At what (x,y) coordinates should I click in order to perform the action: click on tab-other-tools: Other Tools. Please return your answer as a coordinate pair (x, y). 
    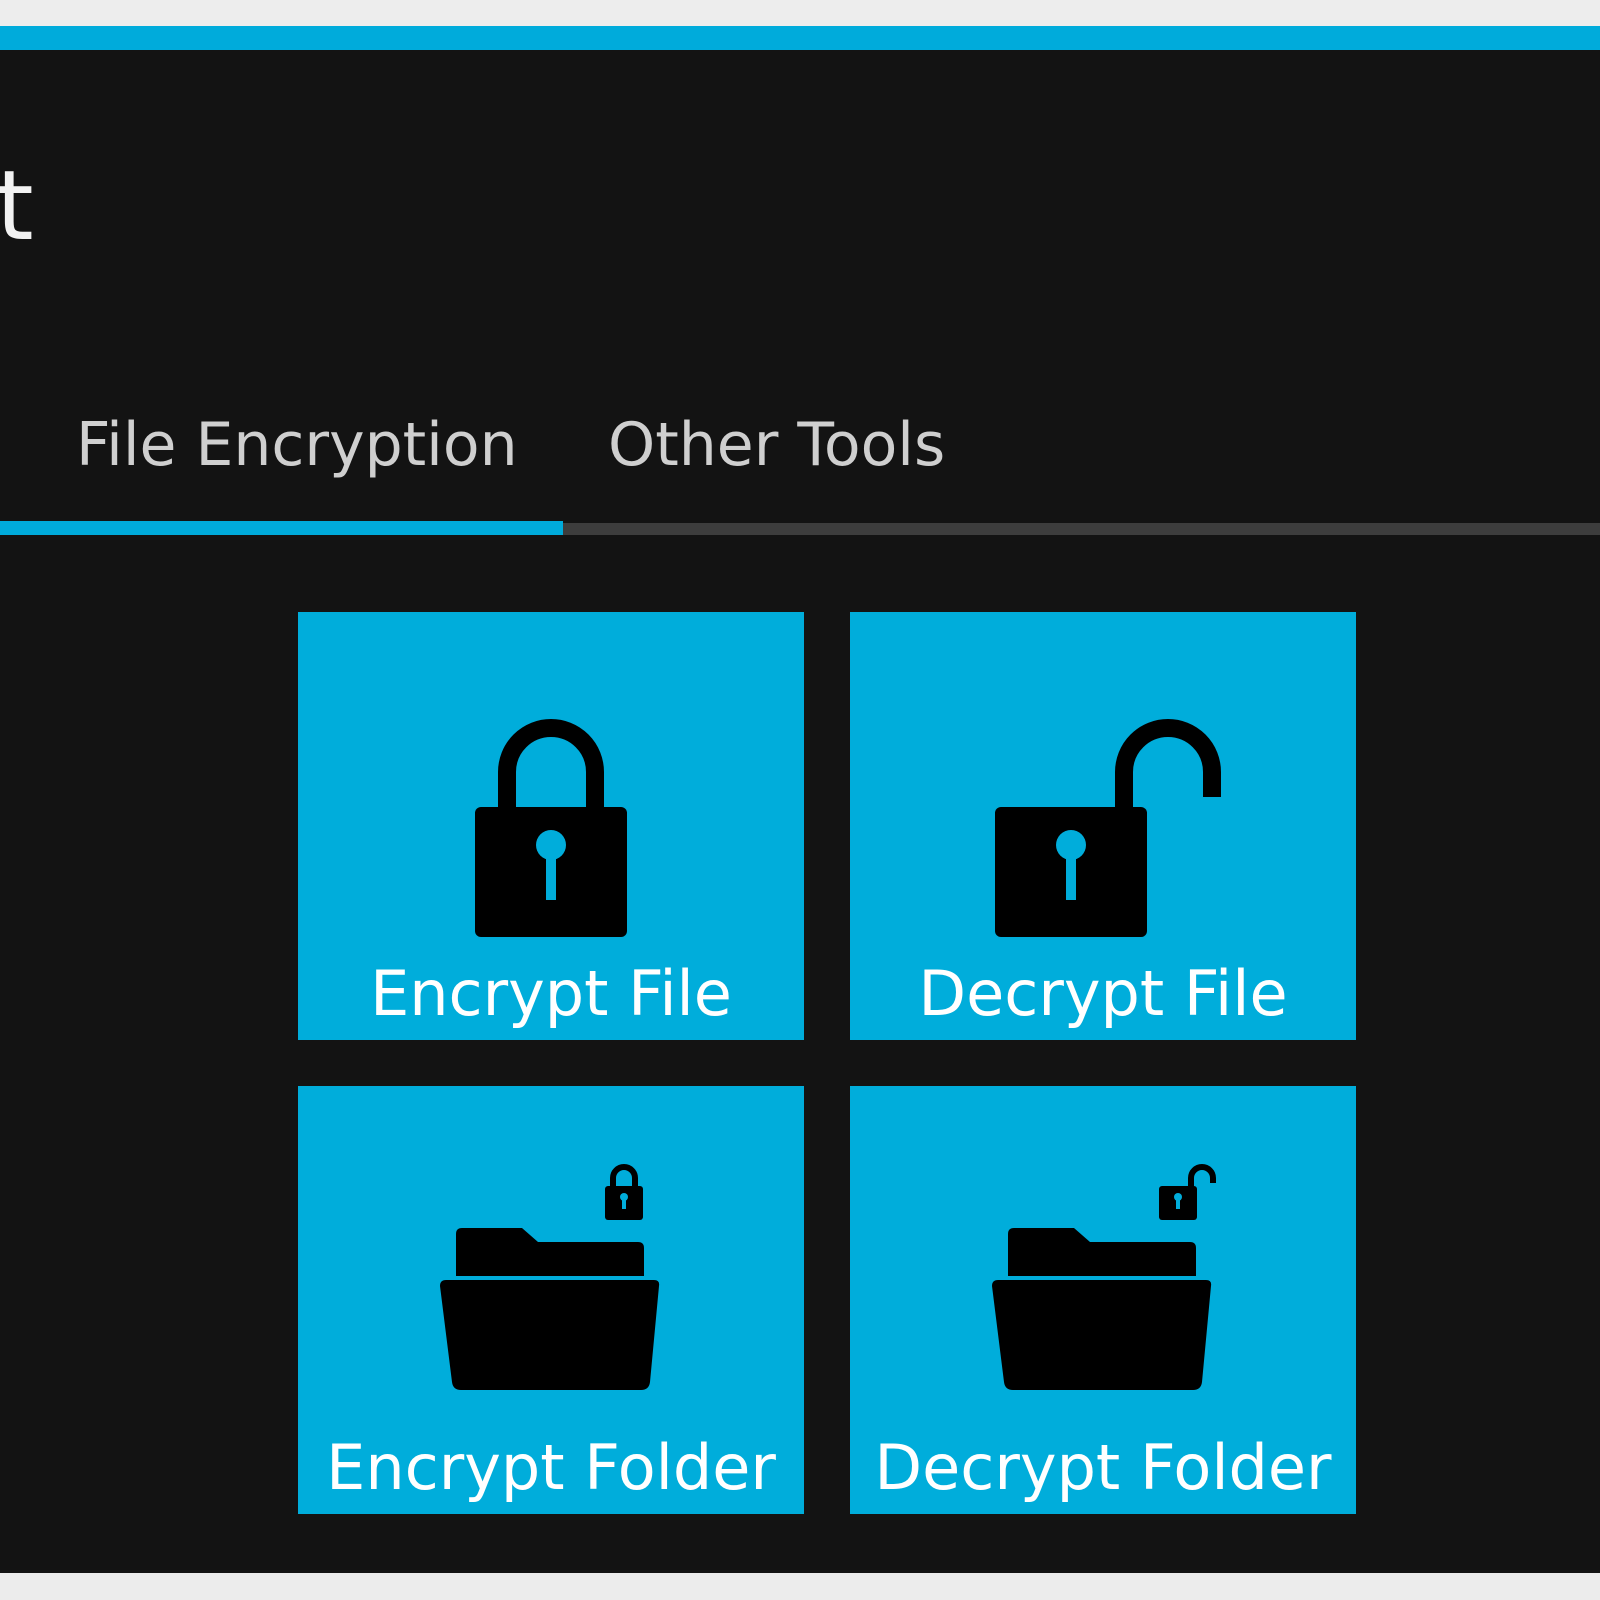
    Looking at the image, I should click on (776, 445).